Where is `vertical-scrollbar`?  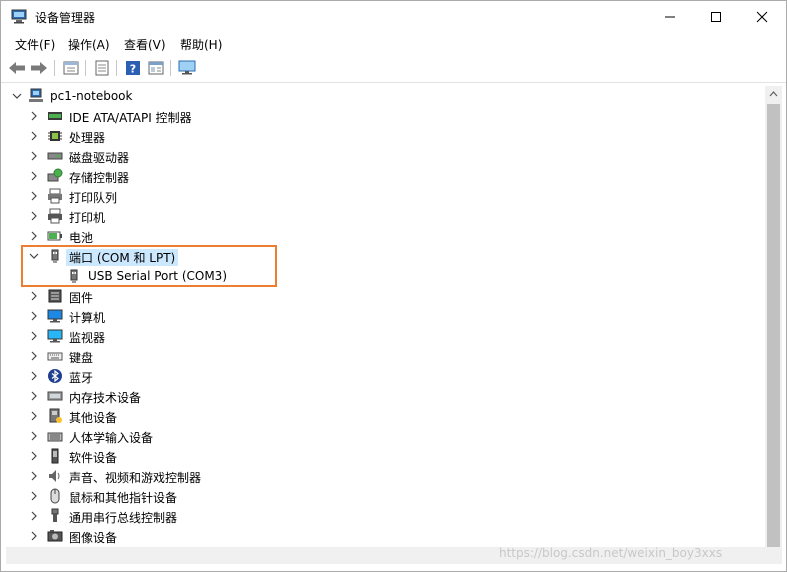
vertical-scrollbar is located at coordinates (773, 317).